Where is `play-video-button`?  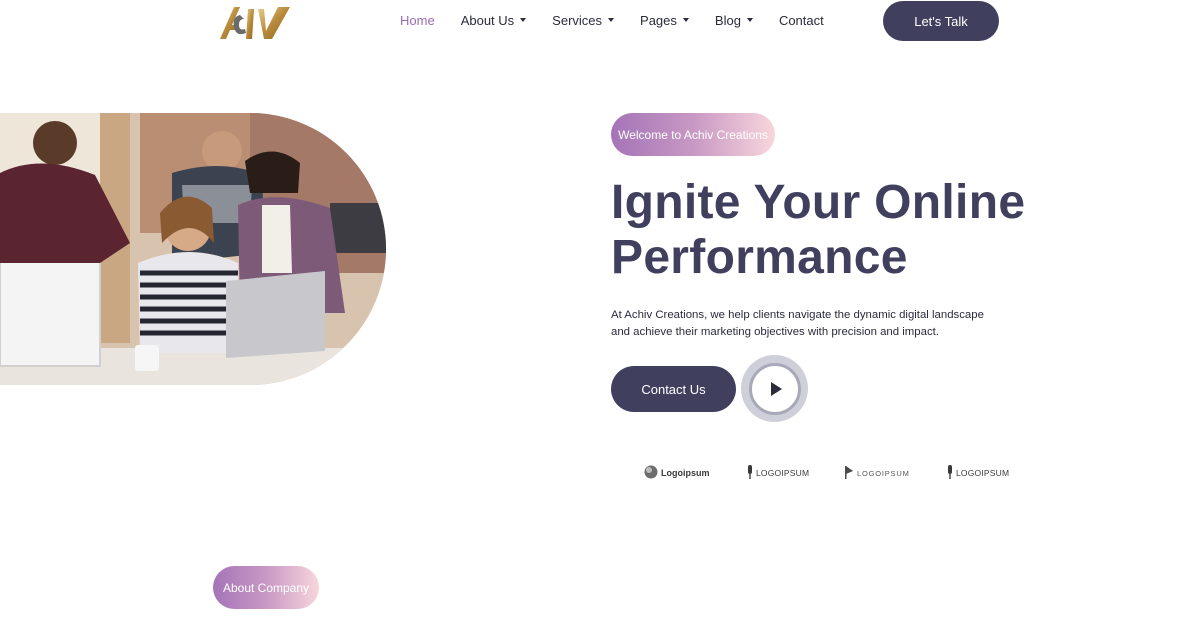 play-video-button is located at coordinates (774, 388).